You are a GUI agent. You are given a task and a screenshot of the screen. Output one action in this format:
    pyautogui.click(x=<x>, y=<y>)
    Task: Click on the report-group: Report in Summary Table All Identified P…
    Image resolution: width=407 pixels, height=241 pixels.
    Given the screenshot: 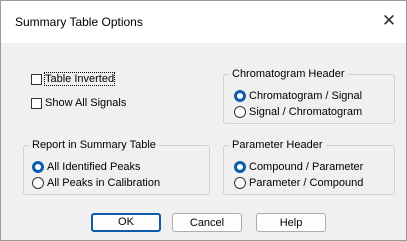 What is the action you would take?
    pyautogui.click(x=116, y=167)
    